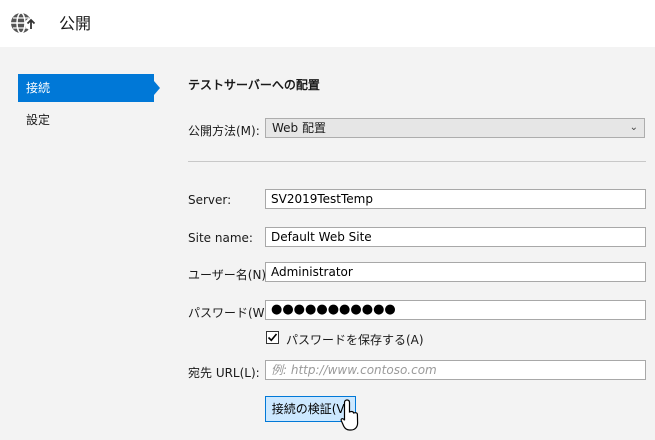 This screenshot has height=440, width=655. I want to click on password-input: ●●●●●●●●●●●, so click(455, 310).